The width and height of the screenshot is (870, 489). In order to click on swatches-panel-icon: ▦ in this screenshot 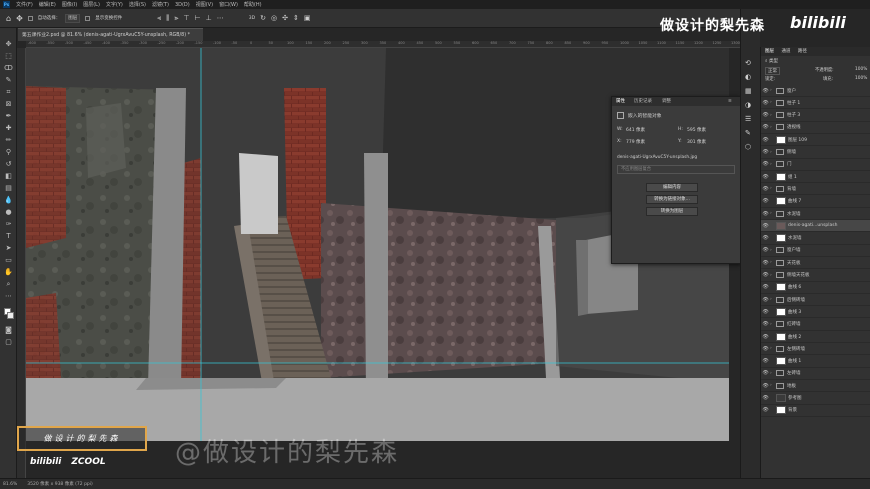, I will do `click(748, 91)`.